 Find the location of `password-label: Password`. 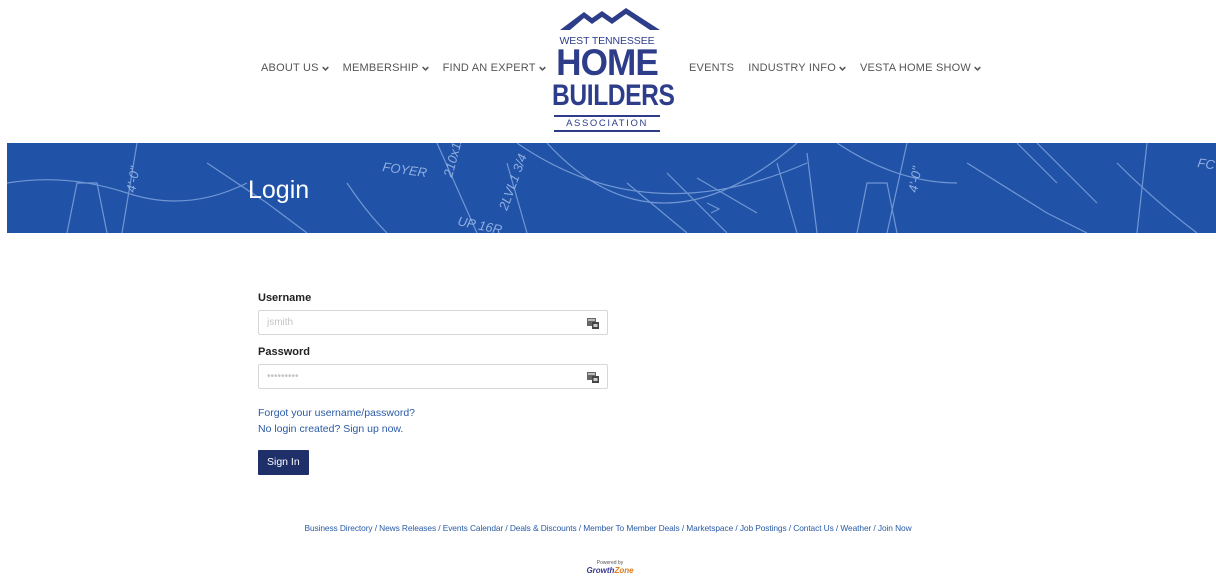

password-label: Password is located at coordinates (284, 352).